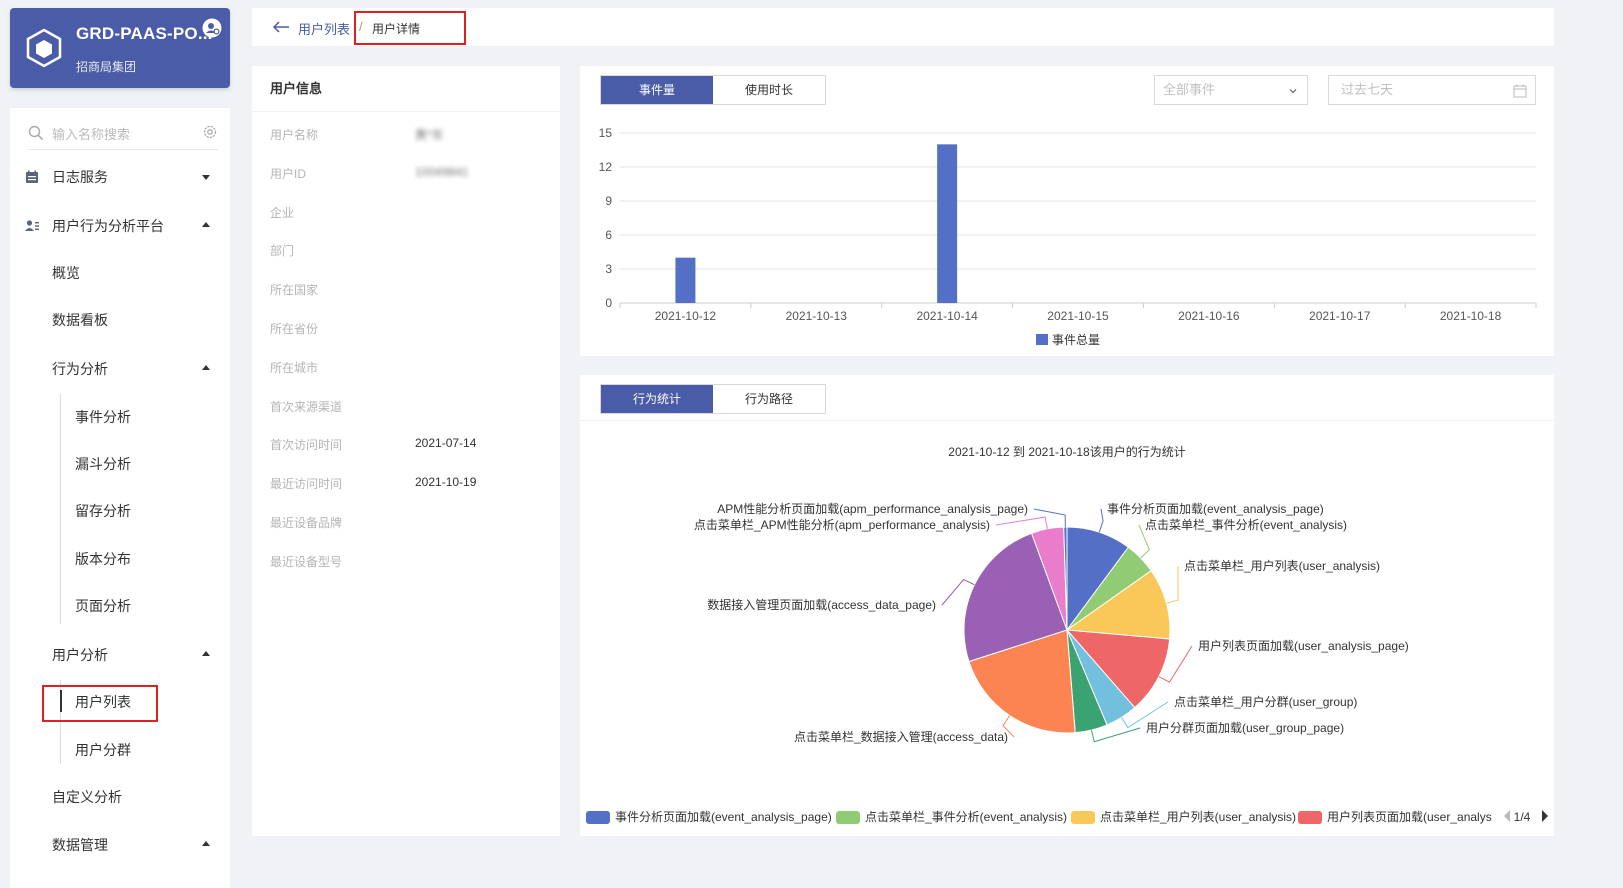  I want to click on pie-slice-label: 用户分群页面加载(user_group_page), so click(1245, 727).